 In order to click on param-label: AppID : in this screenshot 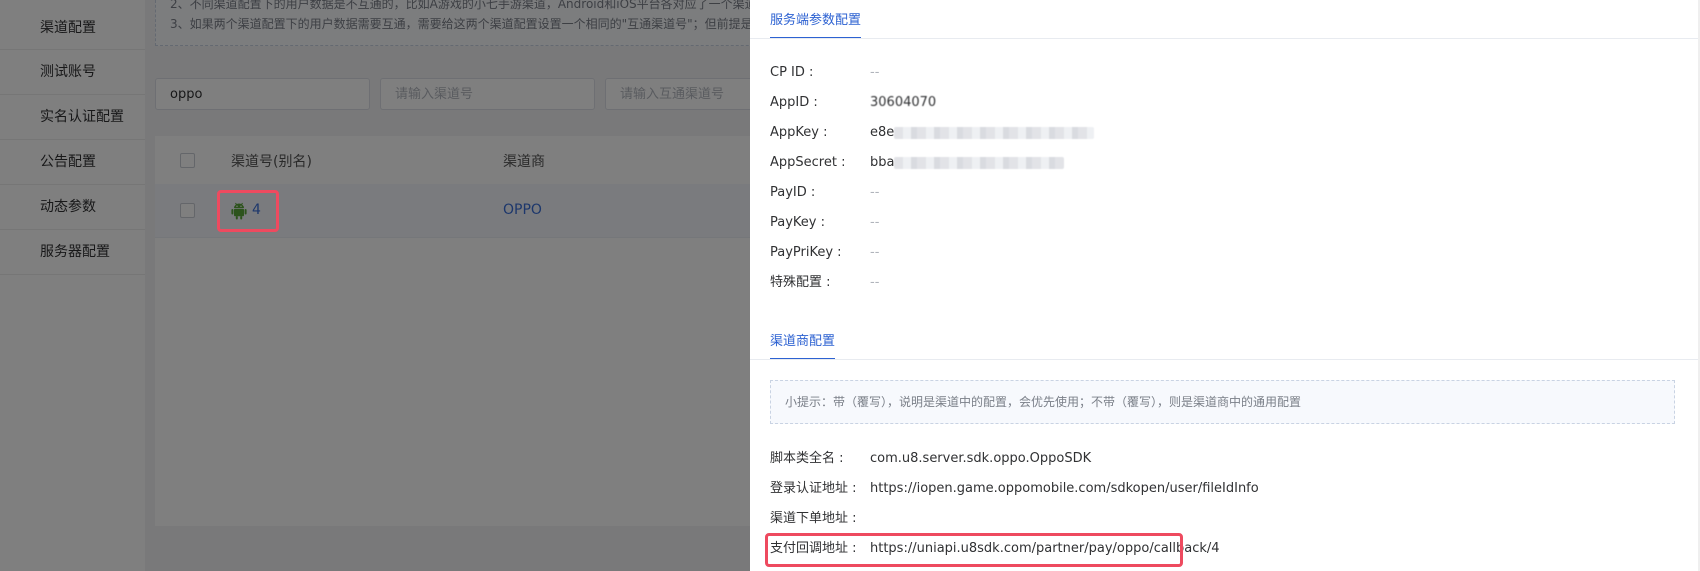, I will do `click(794, 102)`.